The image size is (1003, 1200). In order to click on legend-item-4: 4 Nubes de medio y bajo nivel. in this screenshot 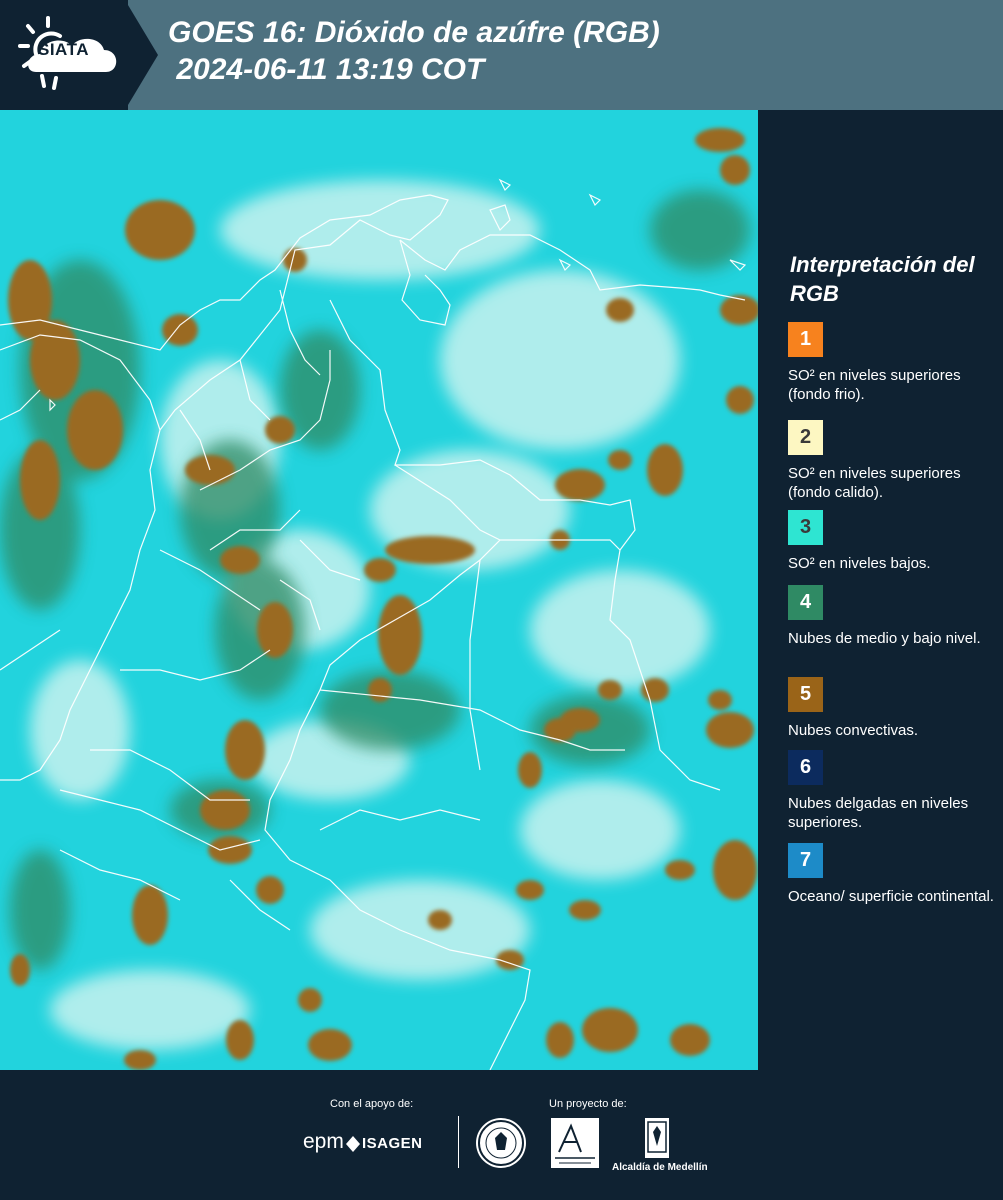, I will do `click(893, 616)`.